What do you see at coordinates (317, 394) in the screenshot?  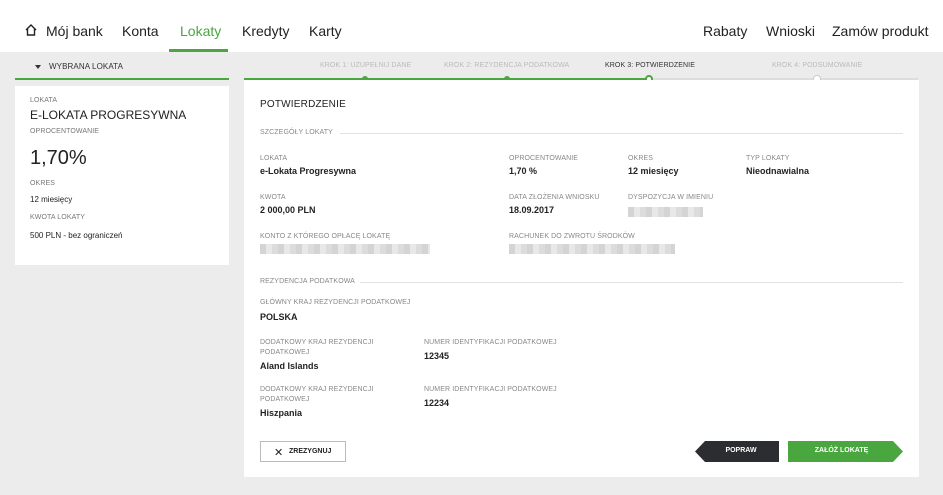 I see `extra-country-2-label: DODATKOWY KRAJ REZYDENCJI PODATKOWEJ` at bounding box center [317, 394].